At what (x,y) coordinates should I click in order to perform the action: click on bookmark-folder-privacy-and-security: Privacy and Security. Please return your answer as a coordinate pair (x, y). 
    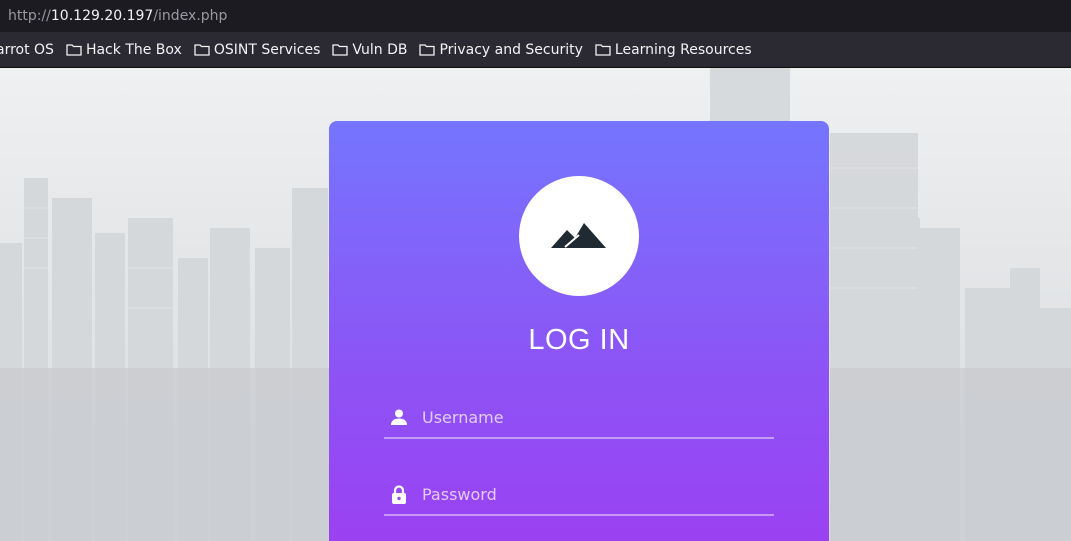
    Looking at the image, I should click on (501, 49).